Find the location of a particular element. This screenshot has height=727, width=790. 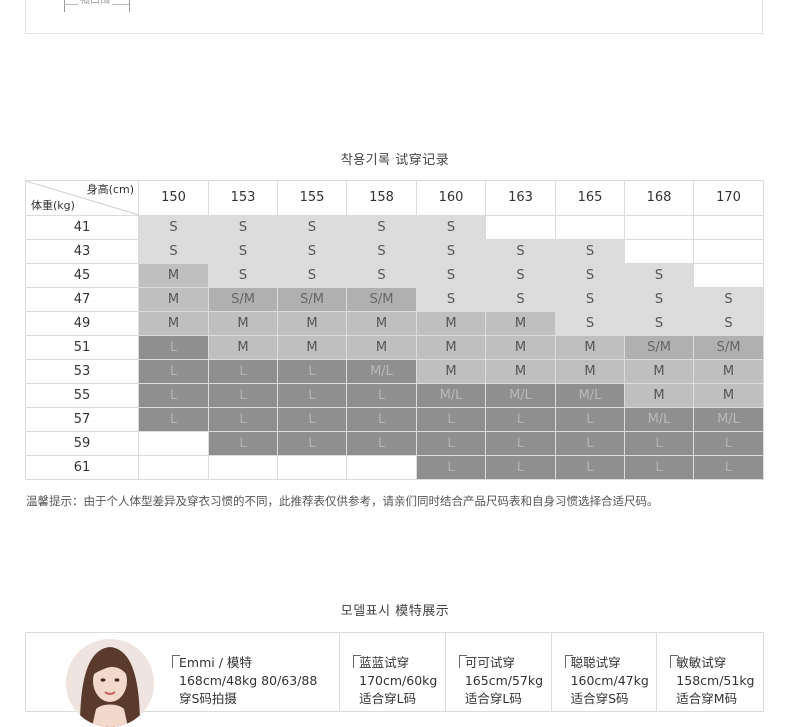

weight-label-cell: 45 is located at coordinates (82, 275).